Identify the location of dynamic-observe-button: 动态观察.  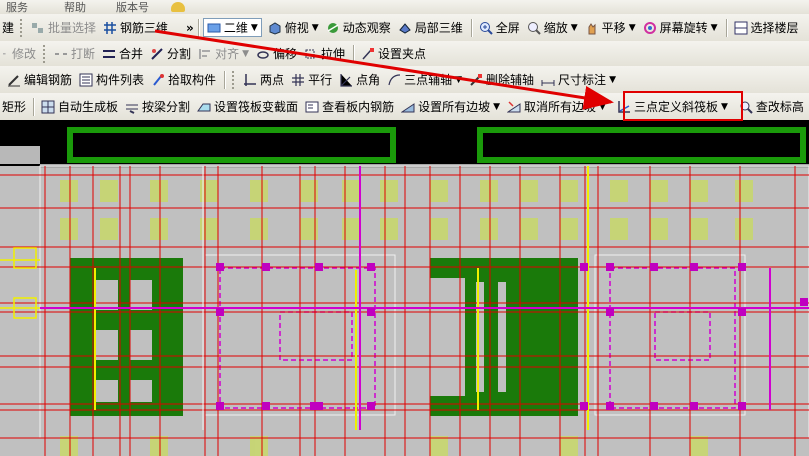
(358, 28).